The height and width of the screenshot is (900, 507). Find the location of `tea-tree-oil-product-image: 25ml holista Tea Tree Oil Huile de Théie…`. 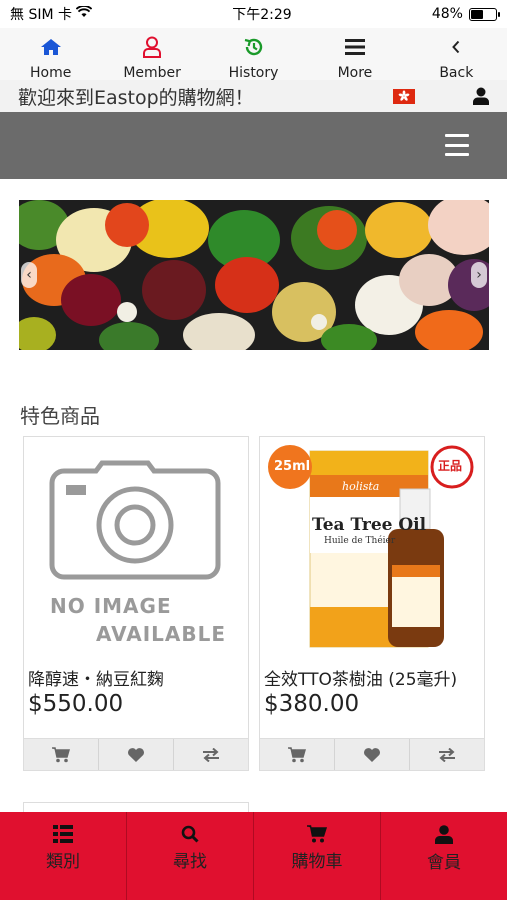

tea-tree-oil-product-image: 25ml holista Tea Tree Oil Huile de Théie… is located at coordinates (372, 547).